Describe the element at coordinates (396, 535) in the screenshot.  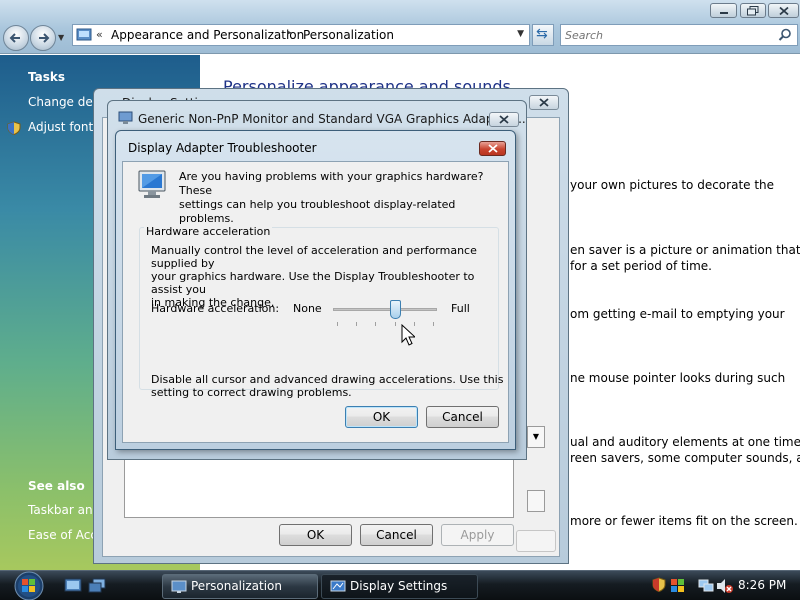
I see `display-settings-cancel-button: Cancel` at that location.